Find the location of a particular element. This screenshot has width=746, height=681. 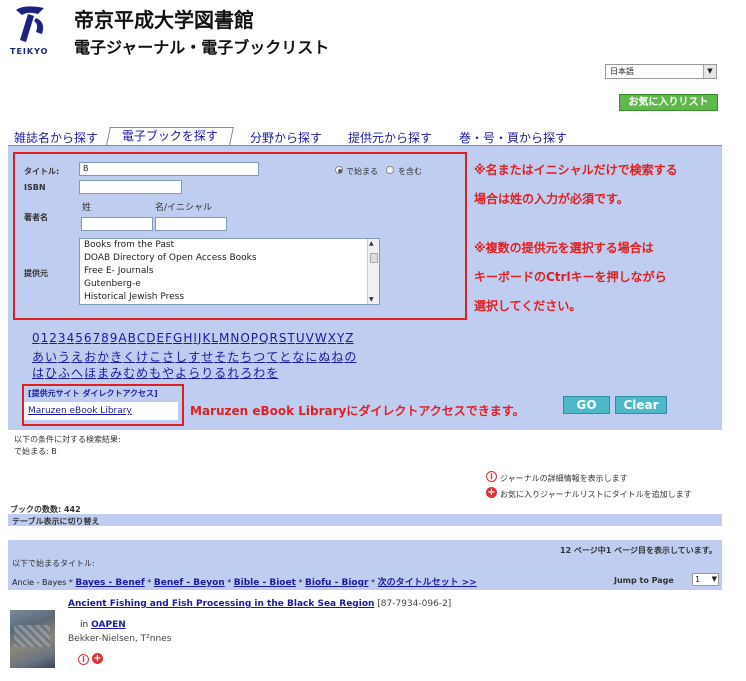

provider-option: Books from the Past is located at coordinates (229, 245).